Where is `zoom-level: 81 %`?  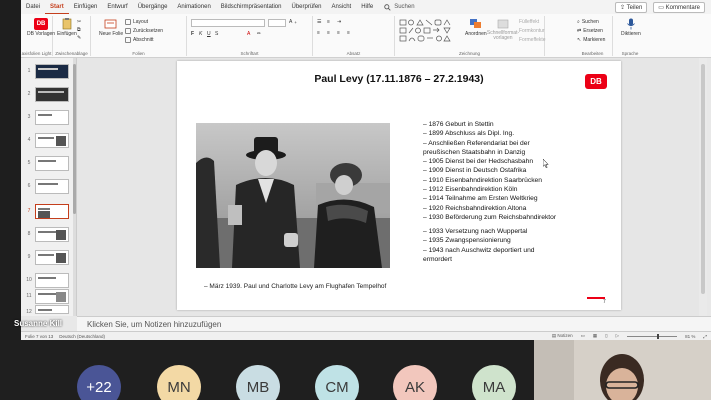
zoom-level: 81 % is located at coordinates (690, 336).